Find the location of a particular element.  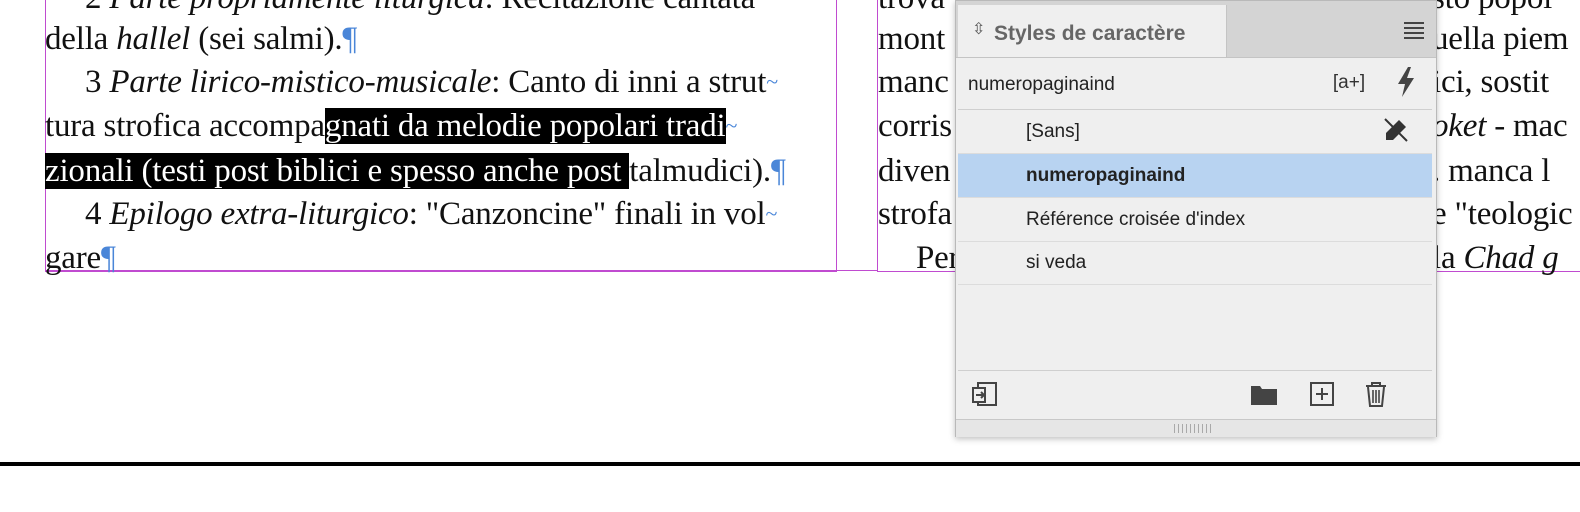

new-style-icon is located at coordinates (1322, 394).